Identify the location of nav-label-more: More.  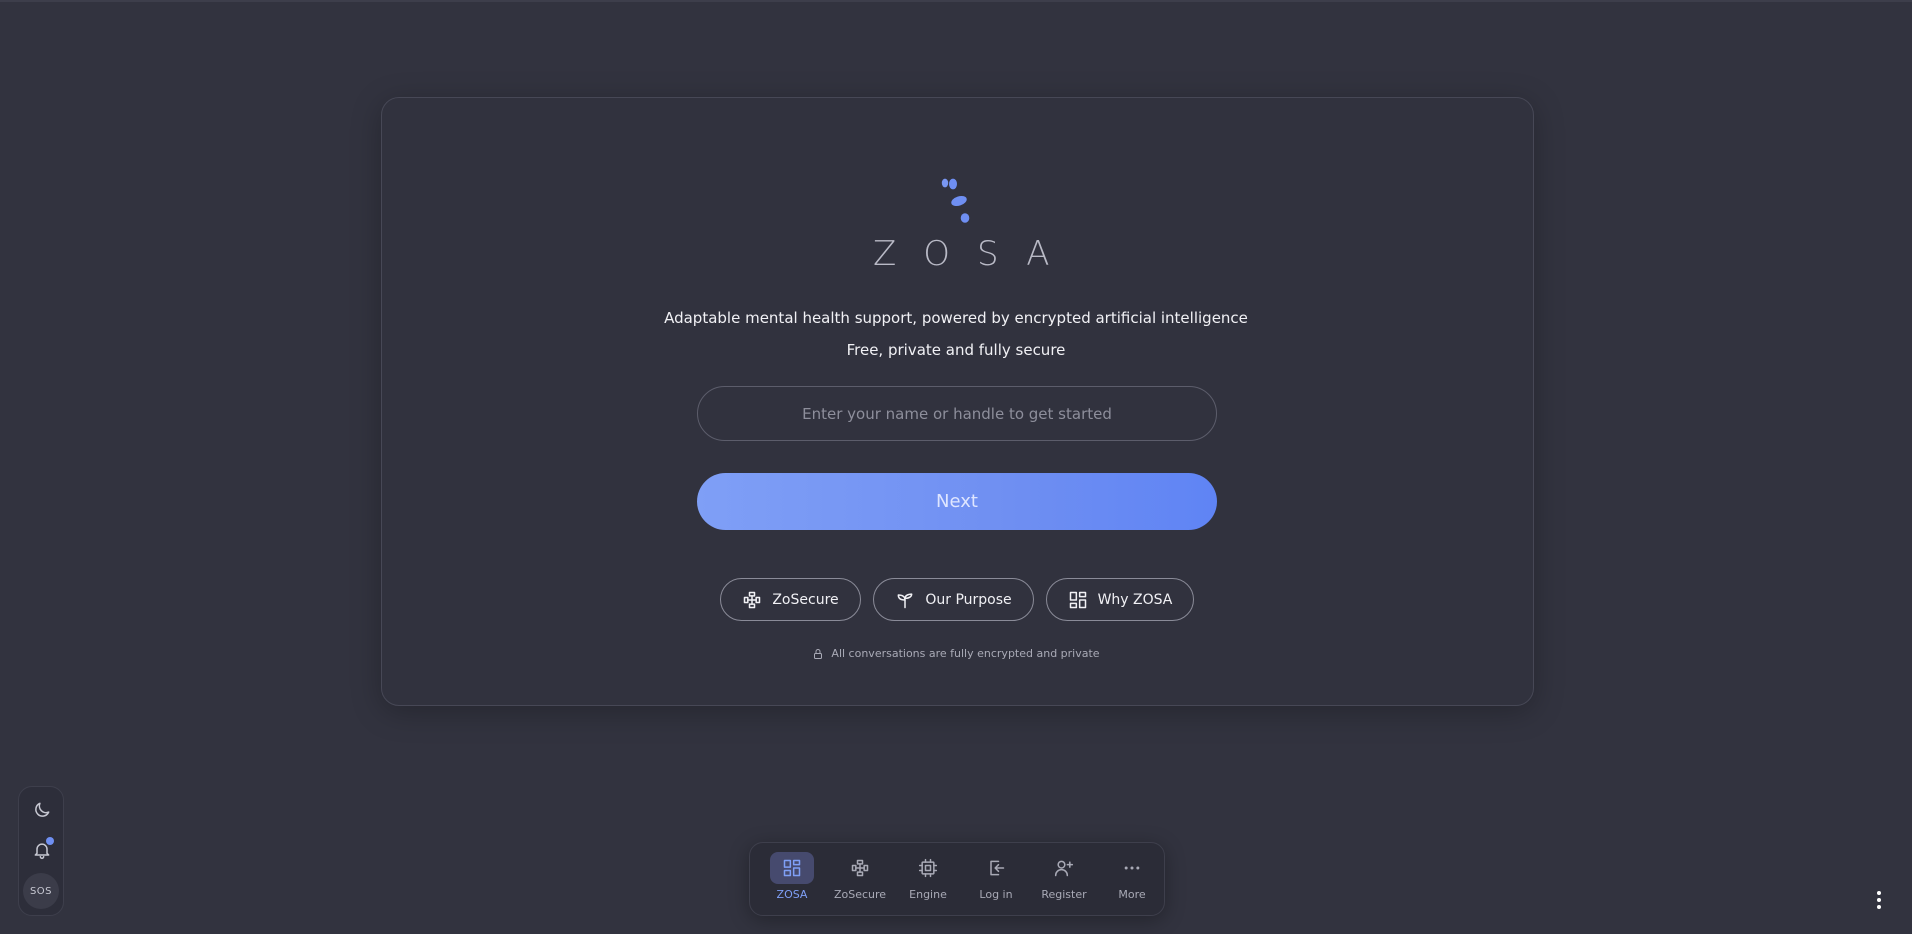
(1132, 894).